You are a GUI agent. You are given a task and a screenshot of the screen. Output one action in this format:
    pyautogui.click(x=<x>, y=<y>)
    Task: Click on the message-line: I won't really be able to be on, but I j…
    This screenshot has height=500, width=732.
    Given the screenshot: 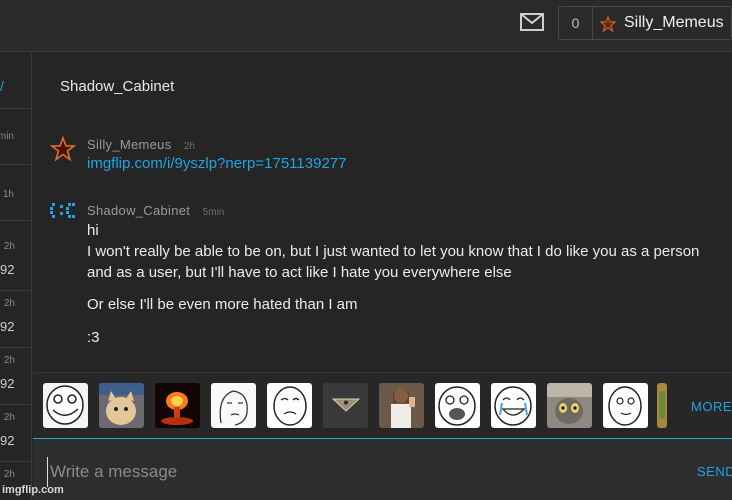 What is the action you would take?
    pyautogui.click(x=393, y=262)
    